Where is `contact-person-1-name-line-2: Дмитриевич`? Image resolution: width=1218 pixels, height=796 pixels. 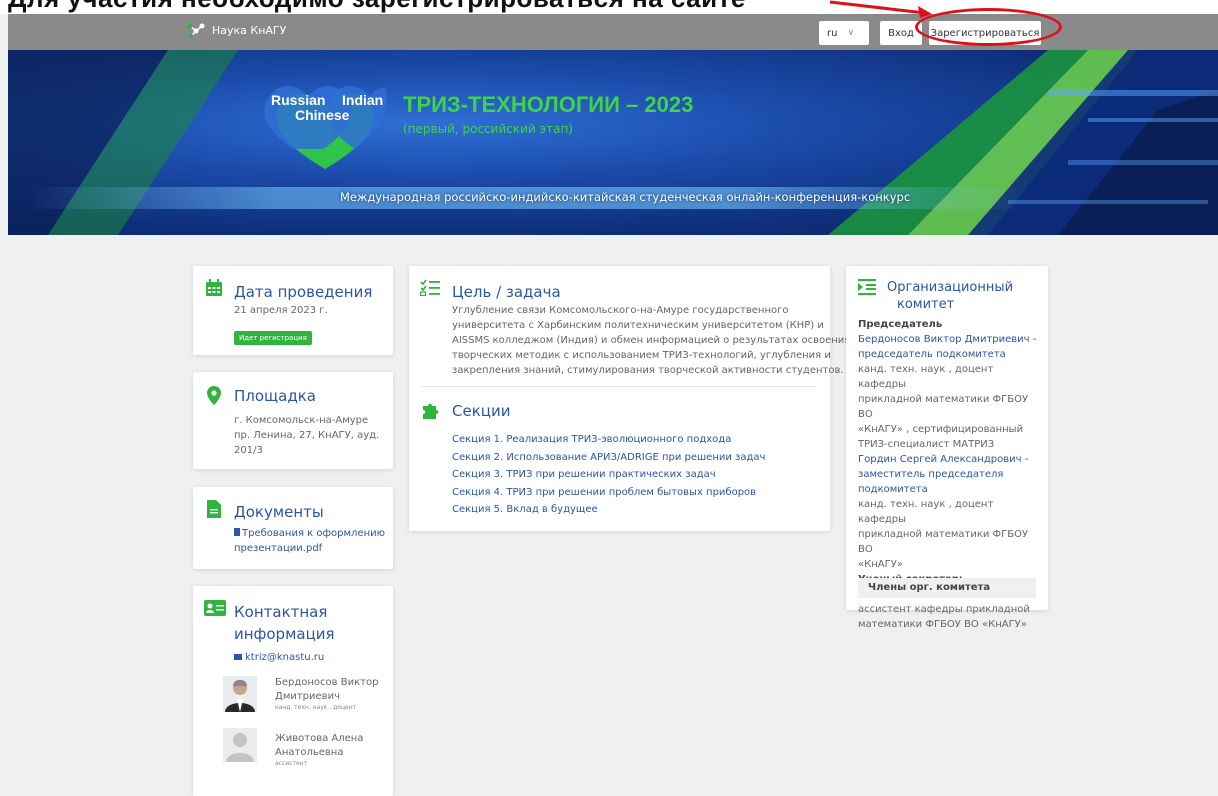
contact-person-1-name-line-2: Дмитриевич is located at coordinates (307, 696).